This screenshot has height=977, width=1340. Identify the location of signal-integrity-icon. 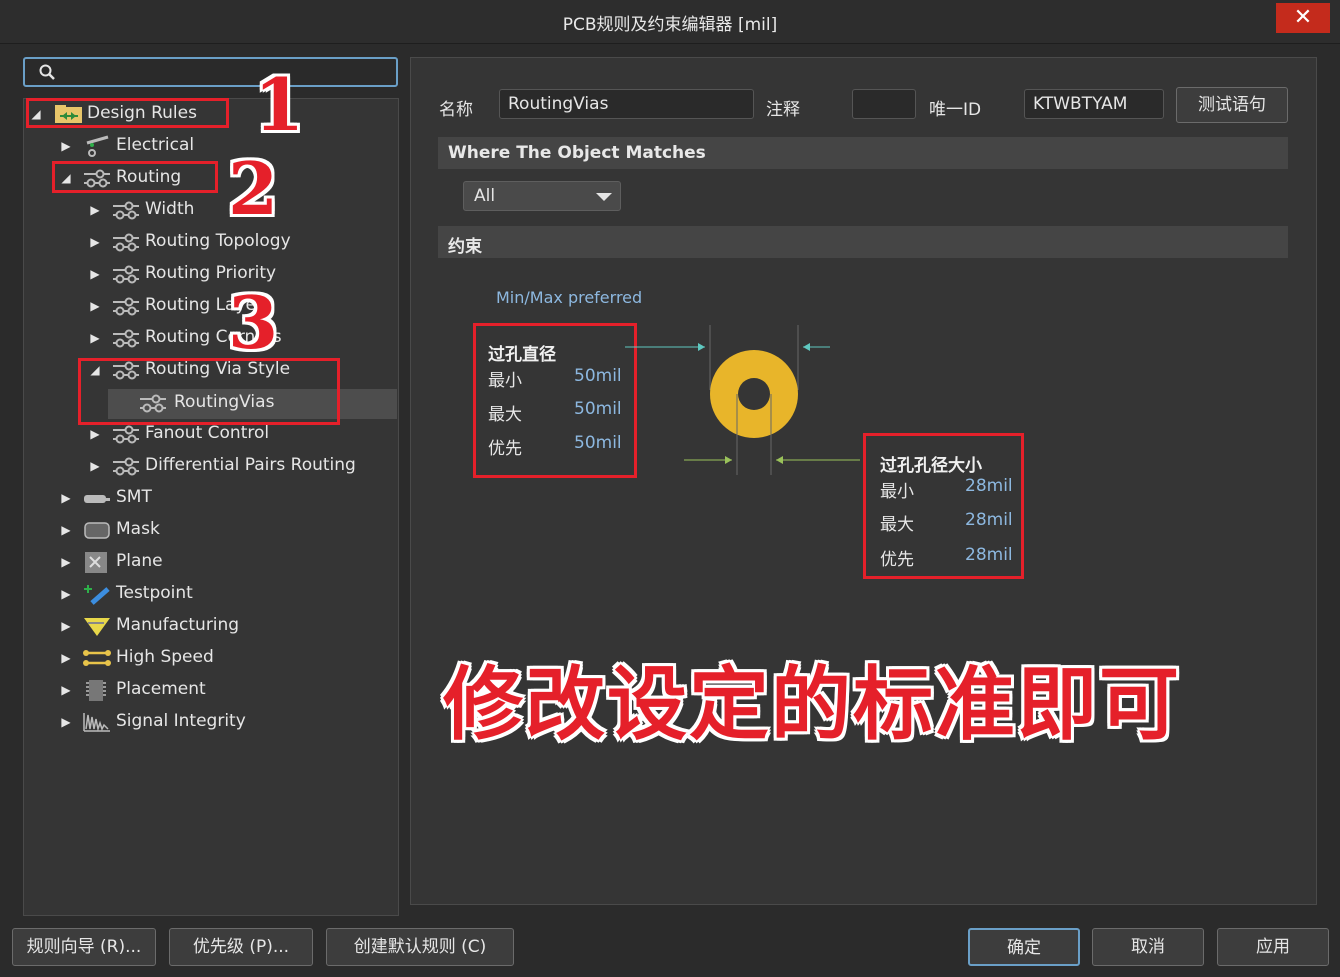
(96, 722).